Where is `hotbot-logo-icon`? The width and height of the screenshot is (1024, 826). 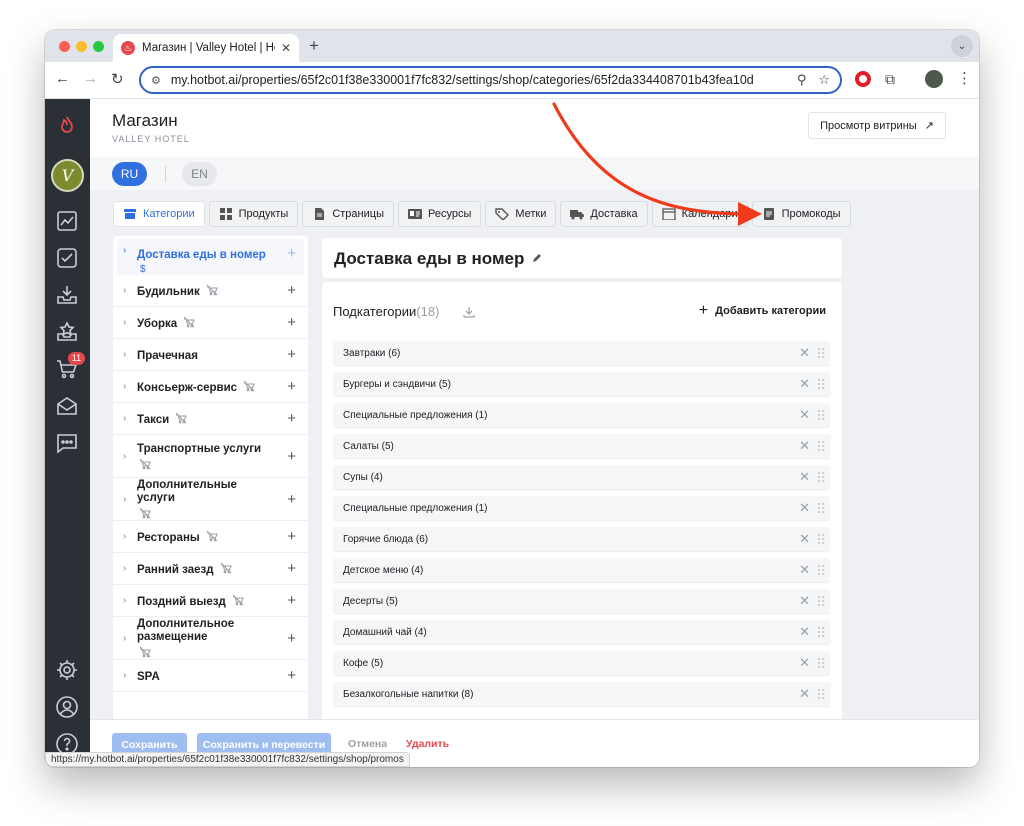 hotbot-logo-icon is located at coordinates (67, 126).